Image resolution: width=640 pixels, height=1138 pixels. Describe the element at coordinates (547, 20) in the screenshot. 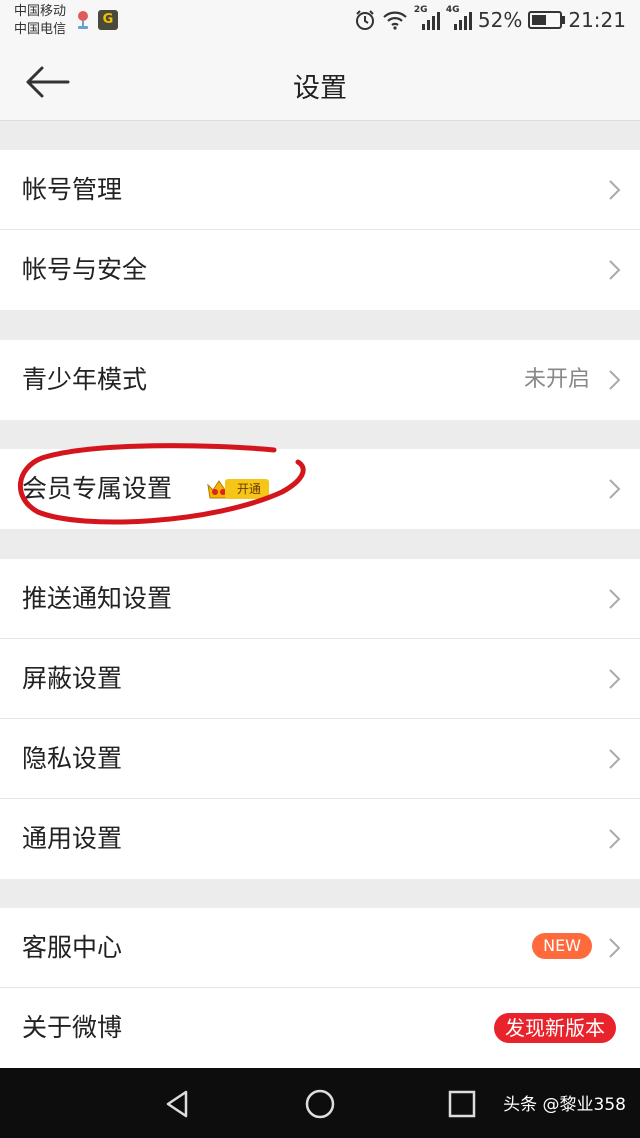

I see `battery-icon` at that location.